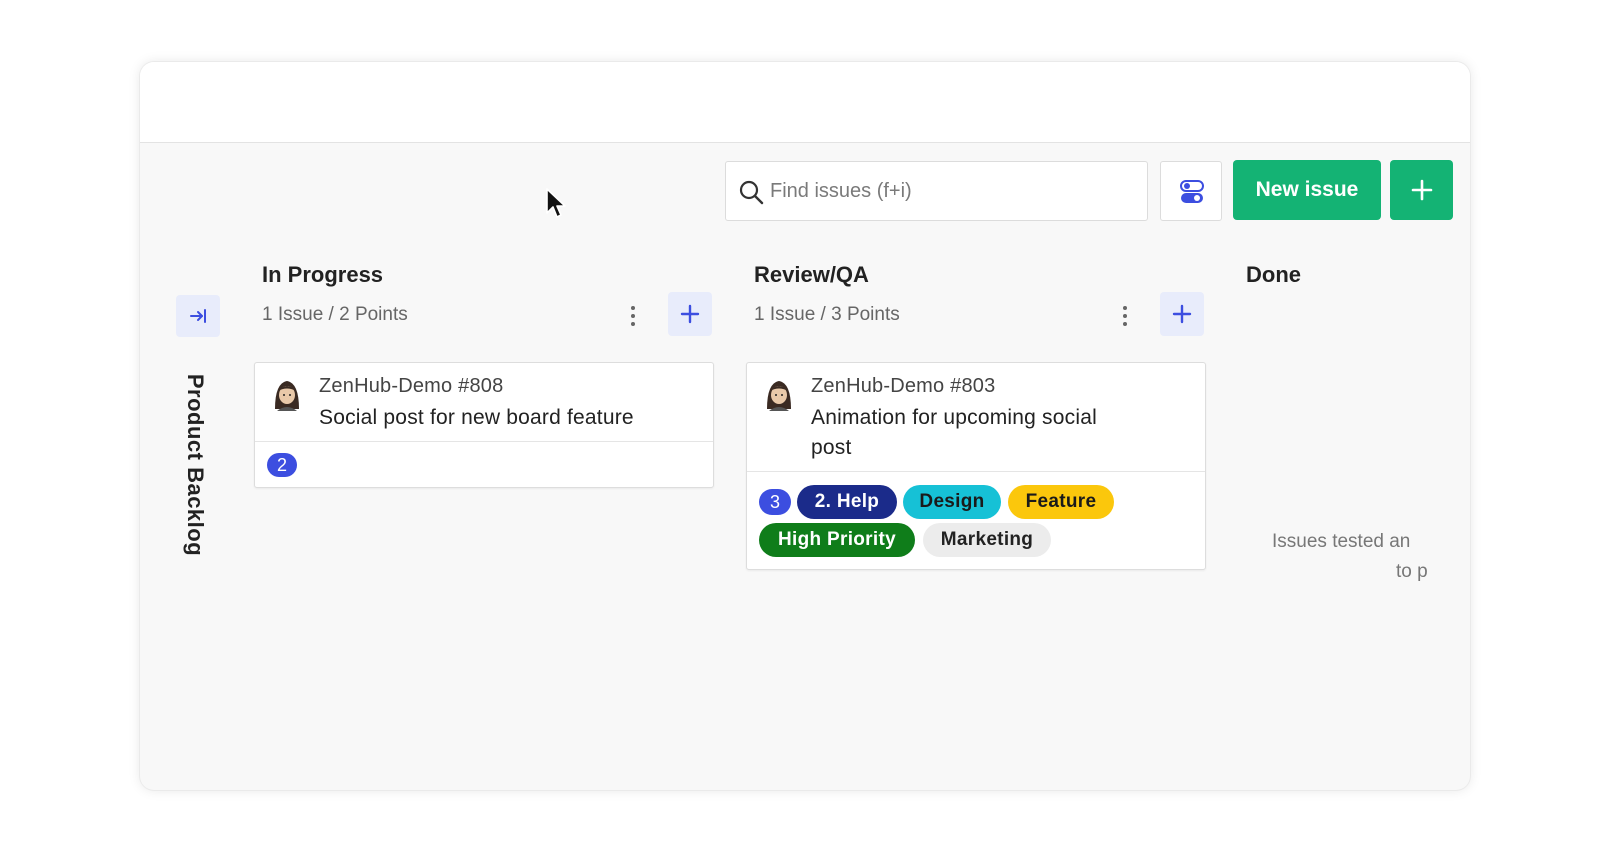 This screenshot has height=850, width=1600. I want to click on toggle-filters-icon, so click(1192, 191).